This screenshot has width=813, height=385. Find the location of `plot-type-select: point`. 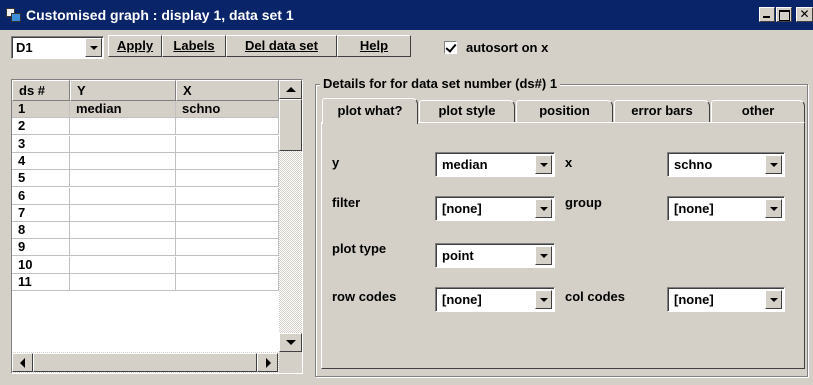

plot-type-select: point is located at coordinates (495, 255).